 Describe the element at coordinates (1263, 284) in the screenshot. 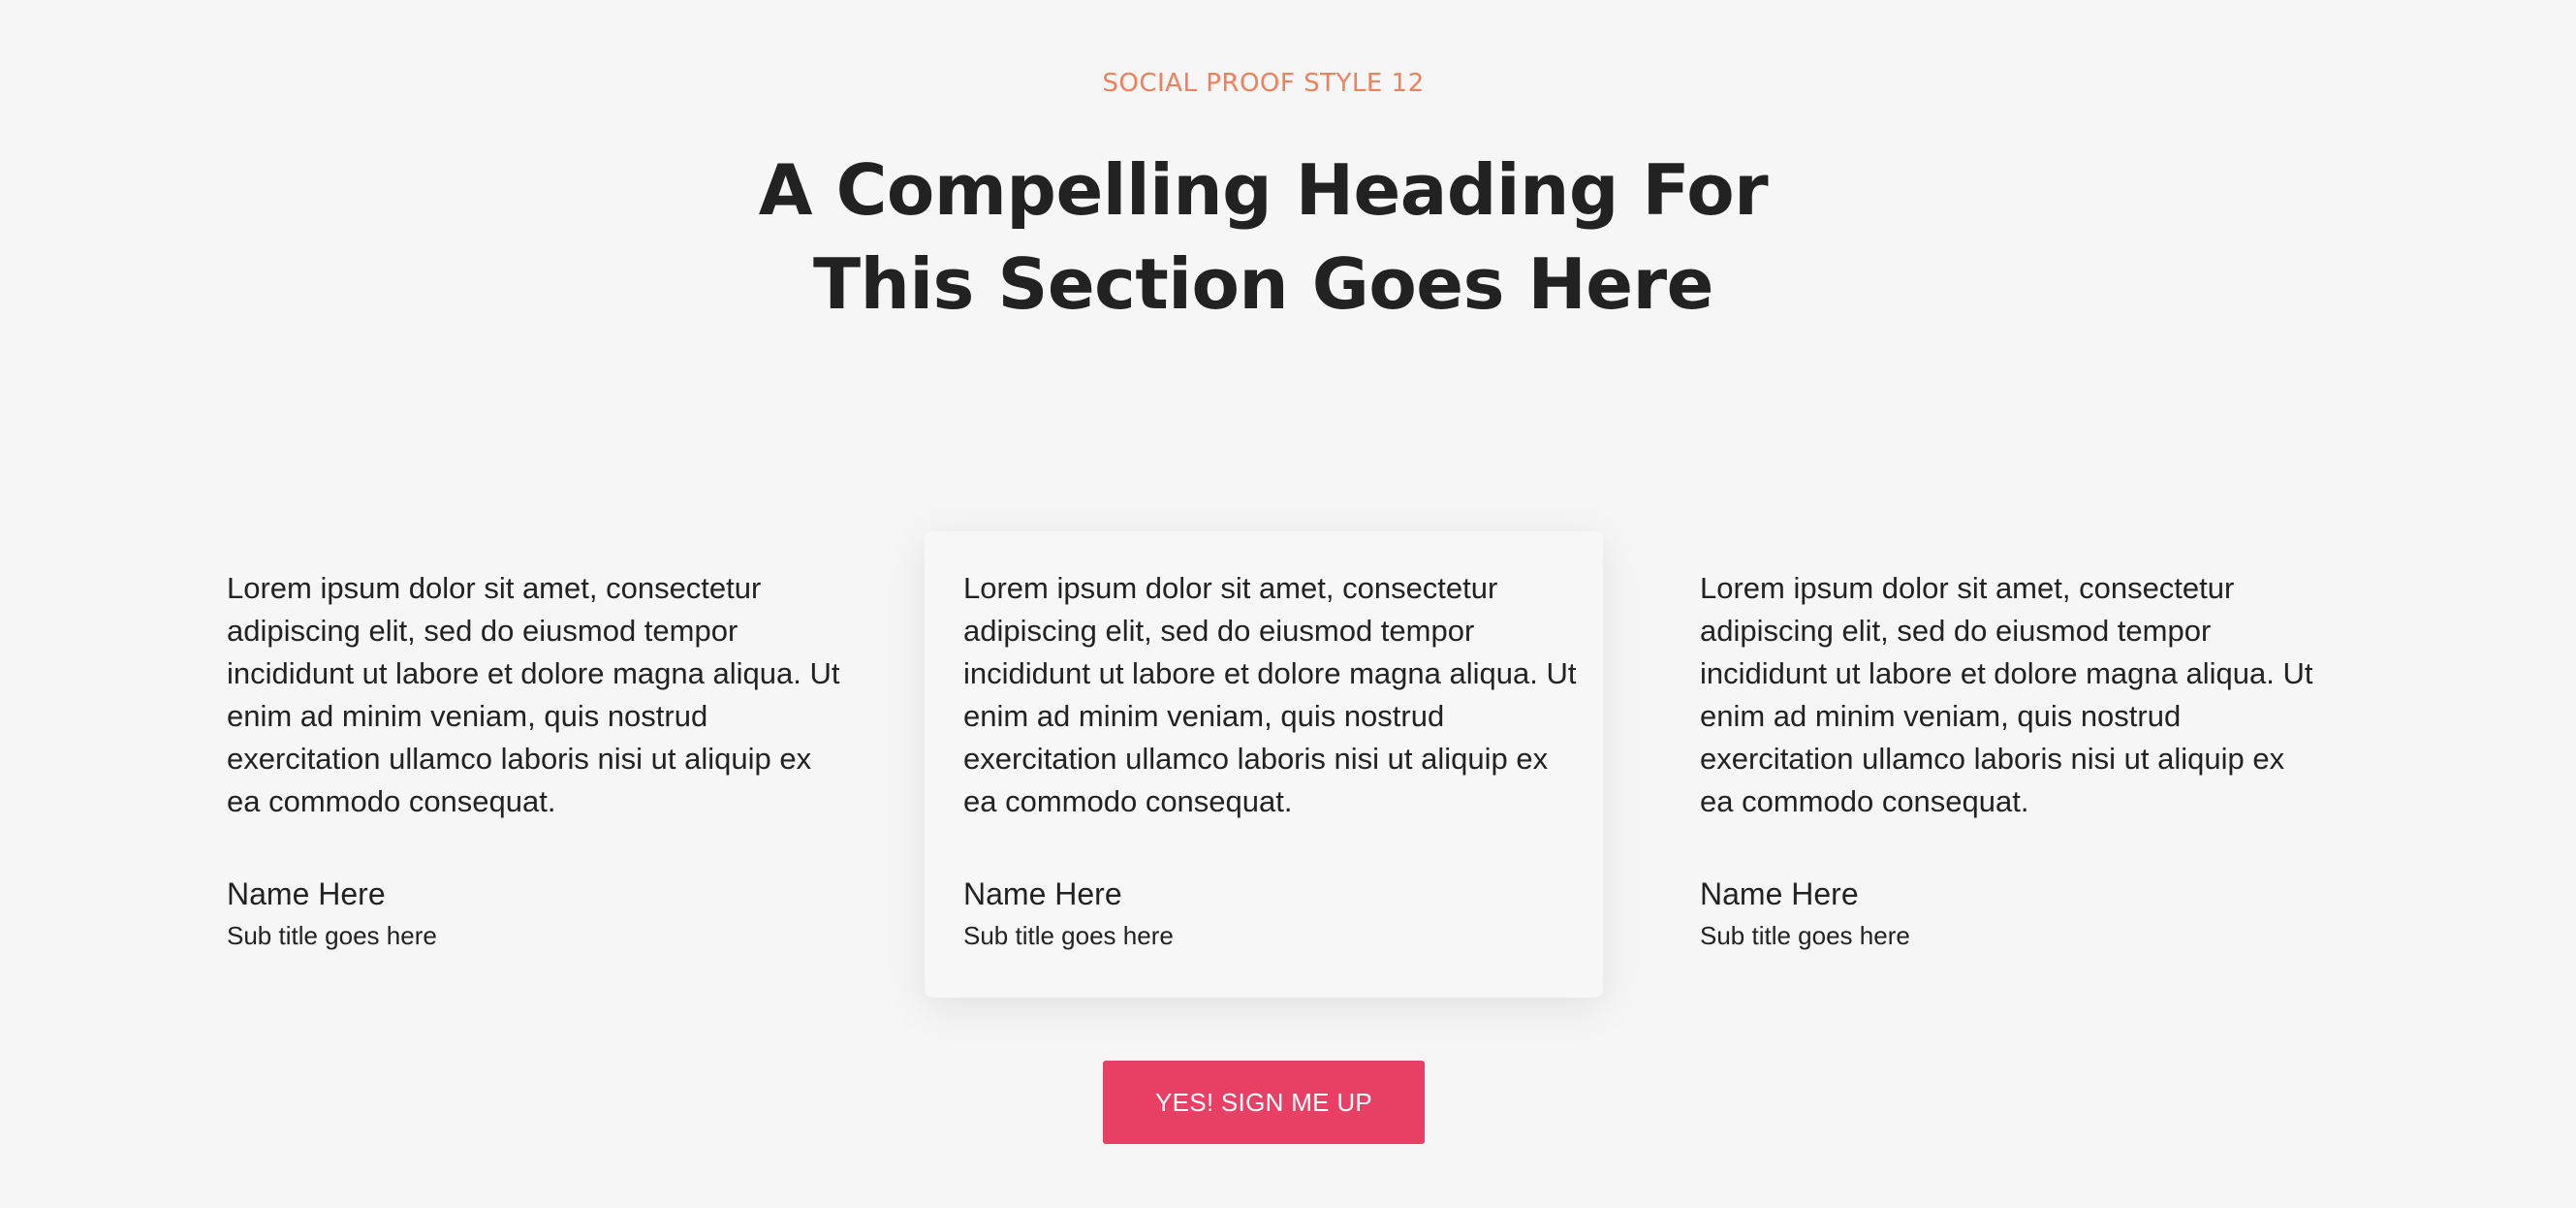

I see `section-heading-line-2: This Section Goes Here` at that location.